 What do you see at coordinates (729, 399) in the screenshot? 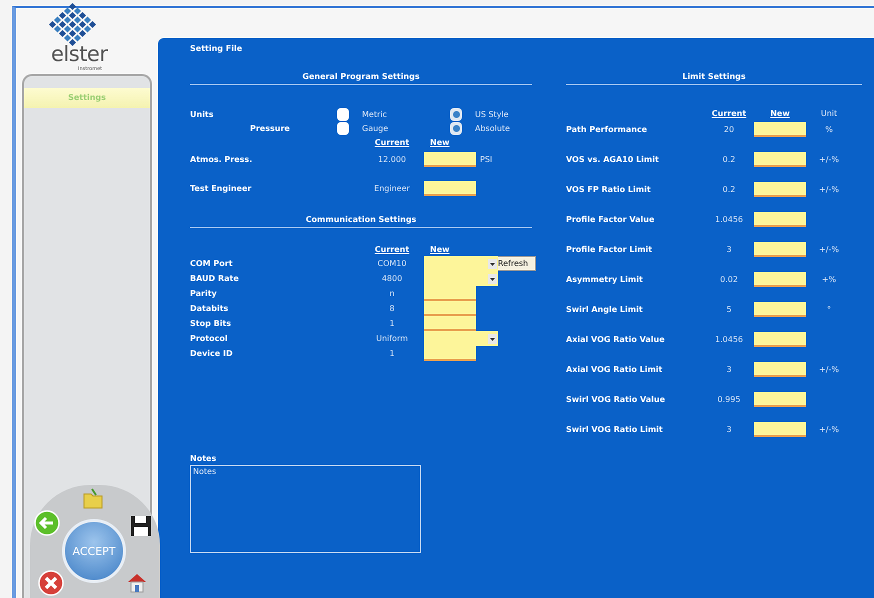
I see `current-value: 0.995` at bounding box center [729, 399].